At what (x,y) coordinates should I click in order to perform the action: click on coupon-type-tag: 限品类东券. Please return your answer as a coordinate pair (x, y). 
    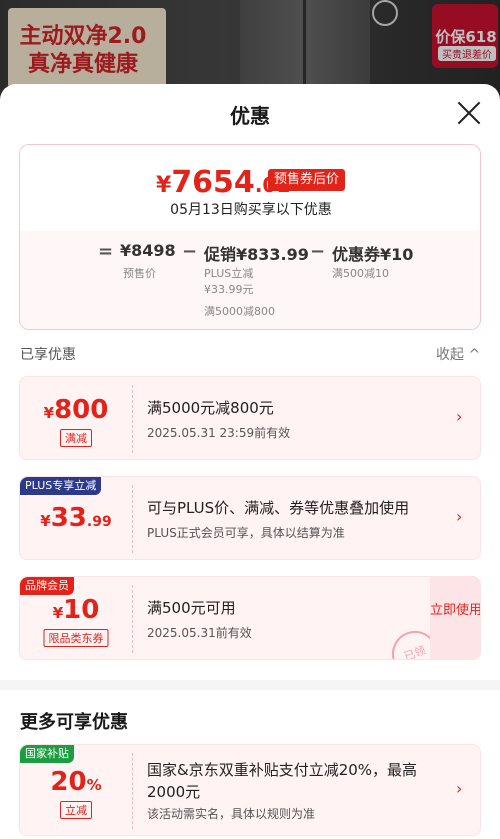
    Looking at the image, I should click on (76, 638).